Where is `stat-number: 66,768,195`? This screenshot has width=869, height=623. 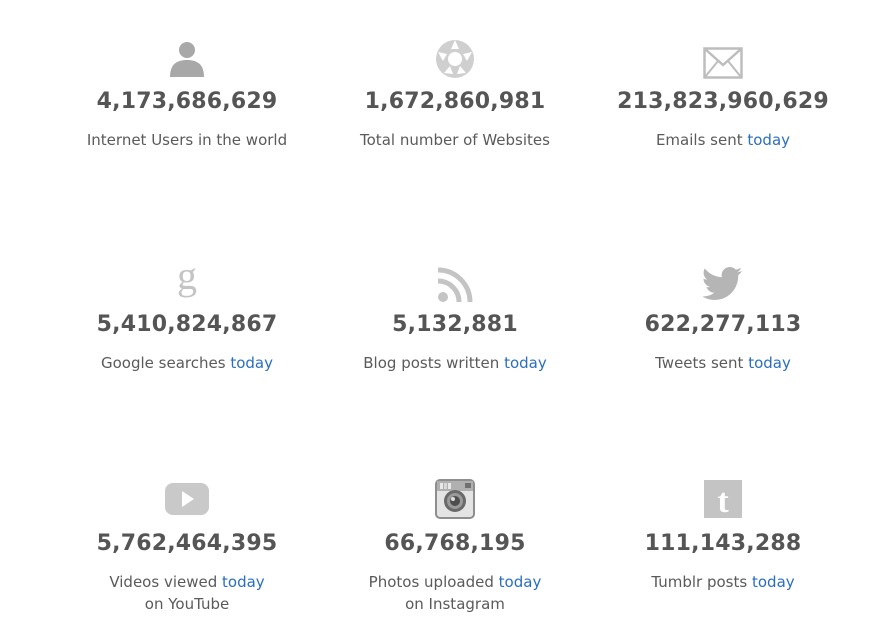
stat-number: 66,768,195 is located at coordinates (455, 543).